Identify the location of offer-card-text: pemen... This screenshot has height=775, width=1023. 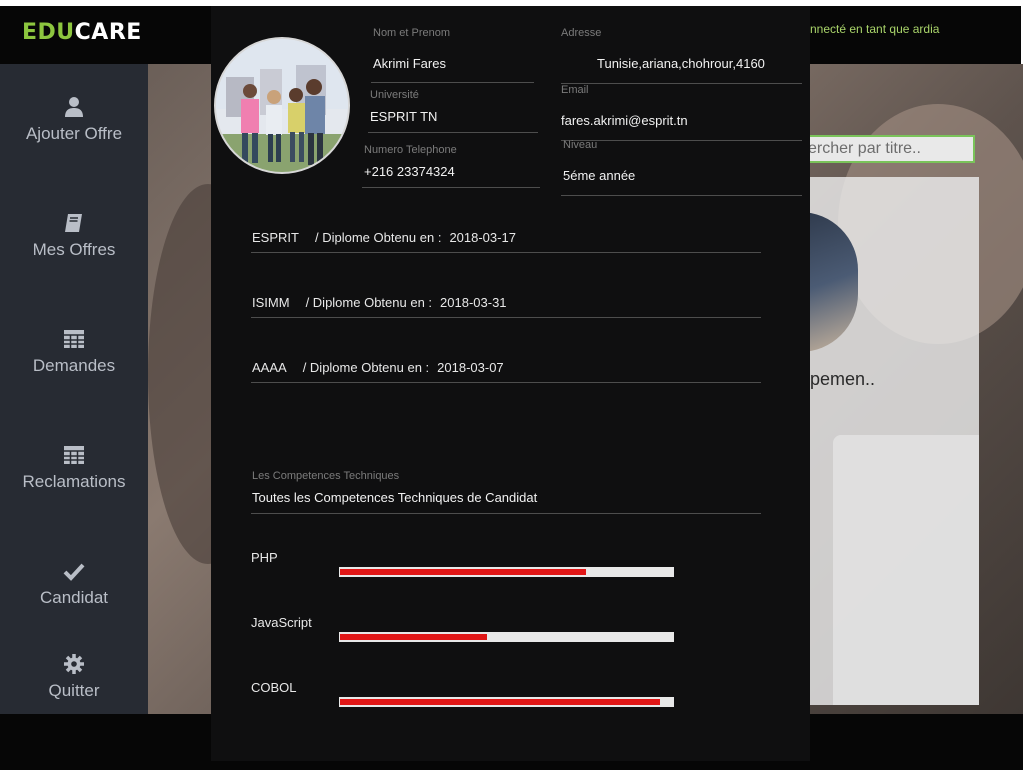
(843, 379).